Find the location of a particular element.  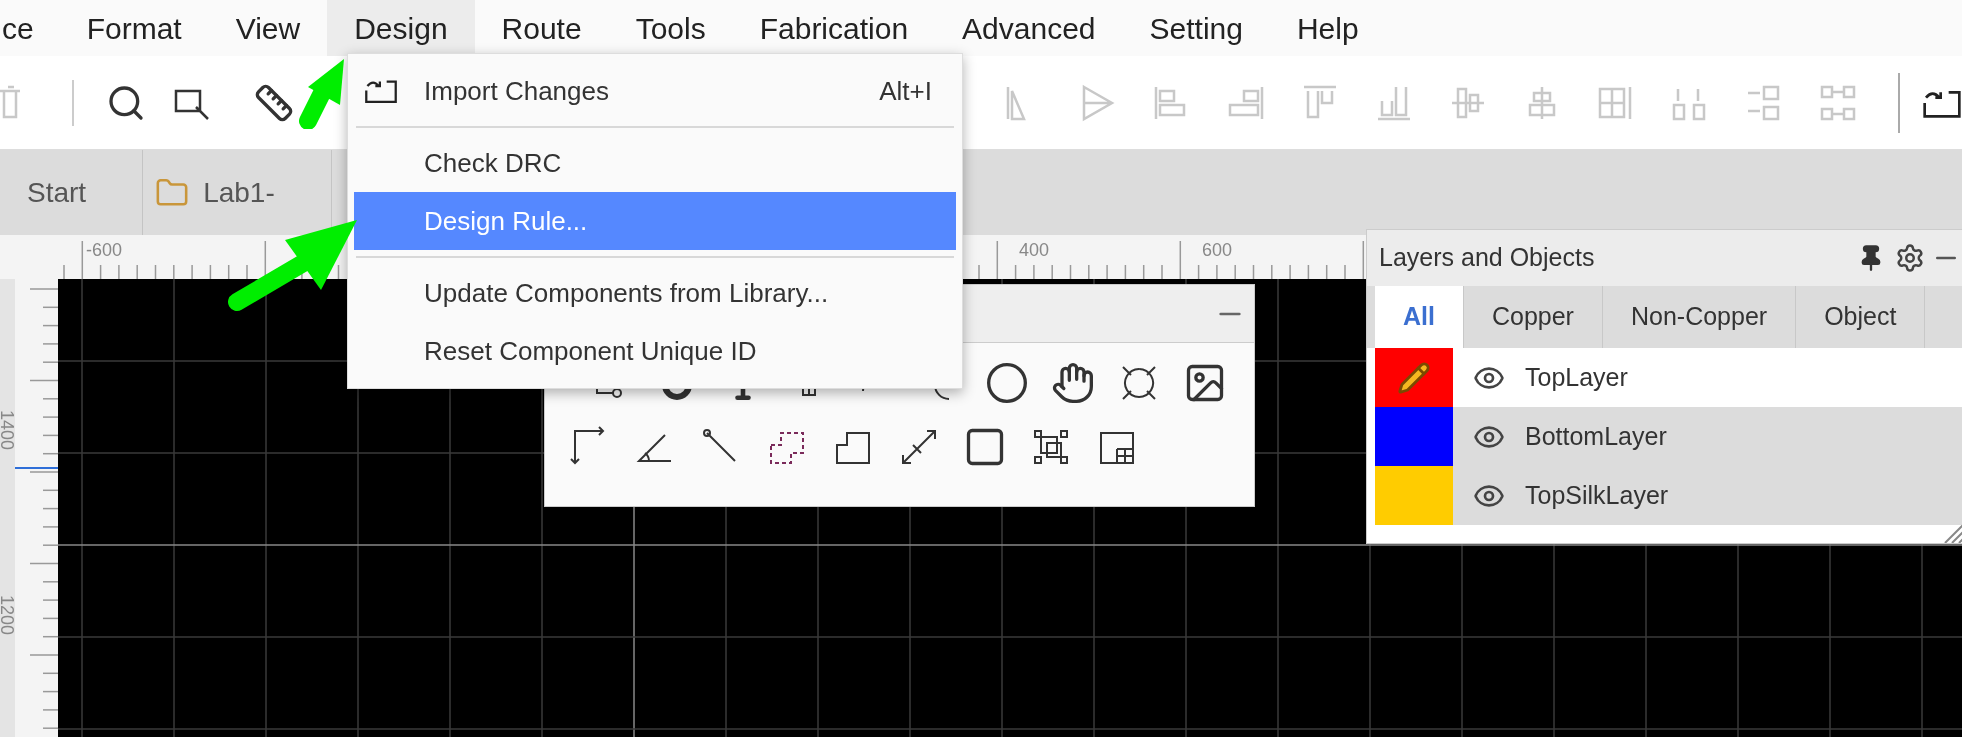

layer-name: TopSilkLayer is located at coordinates (1597, 495).